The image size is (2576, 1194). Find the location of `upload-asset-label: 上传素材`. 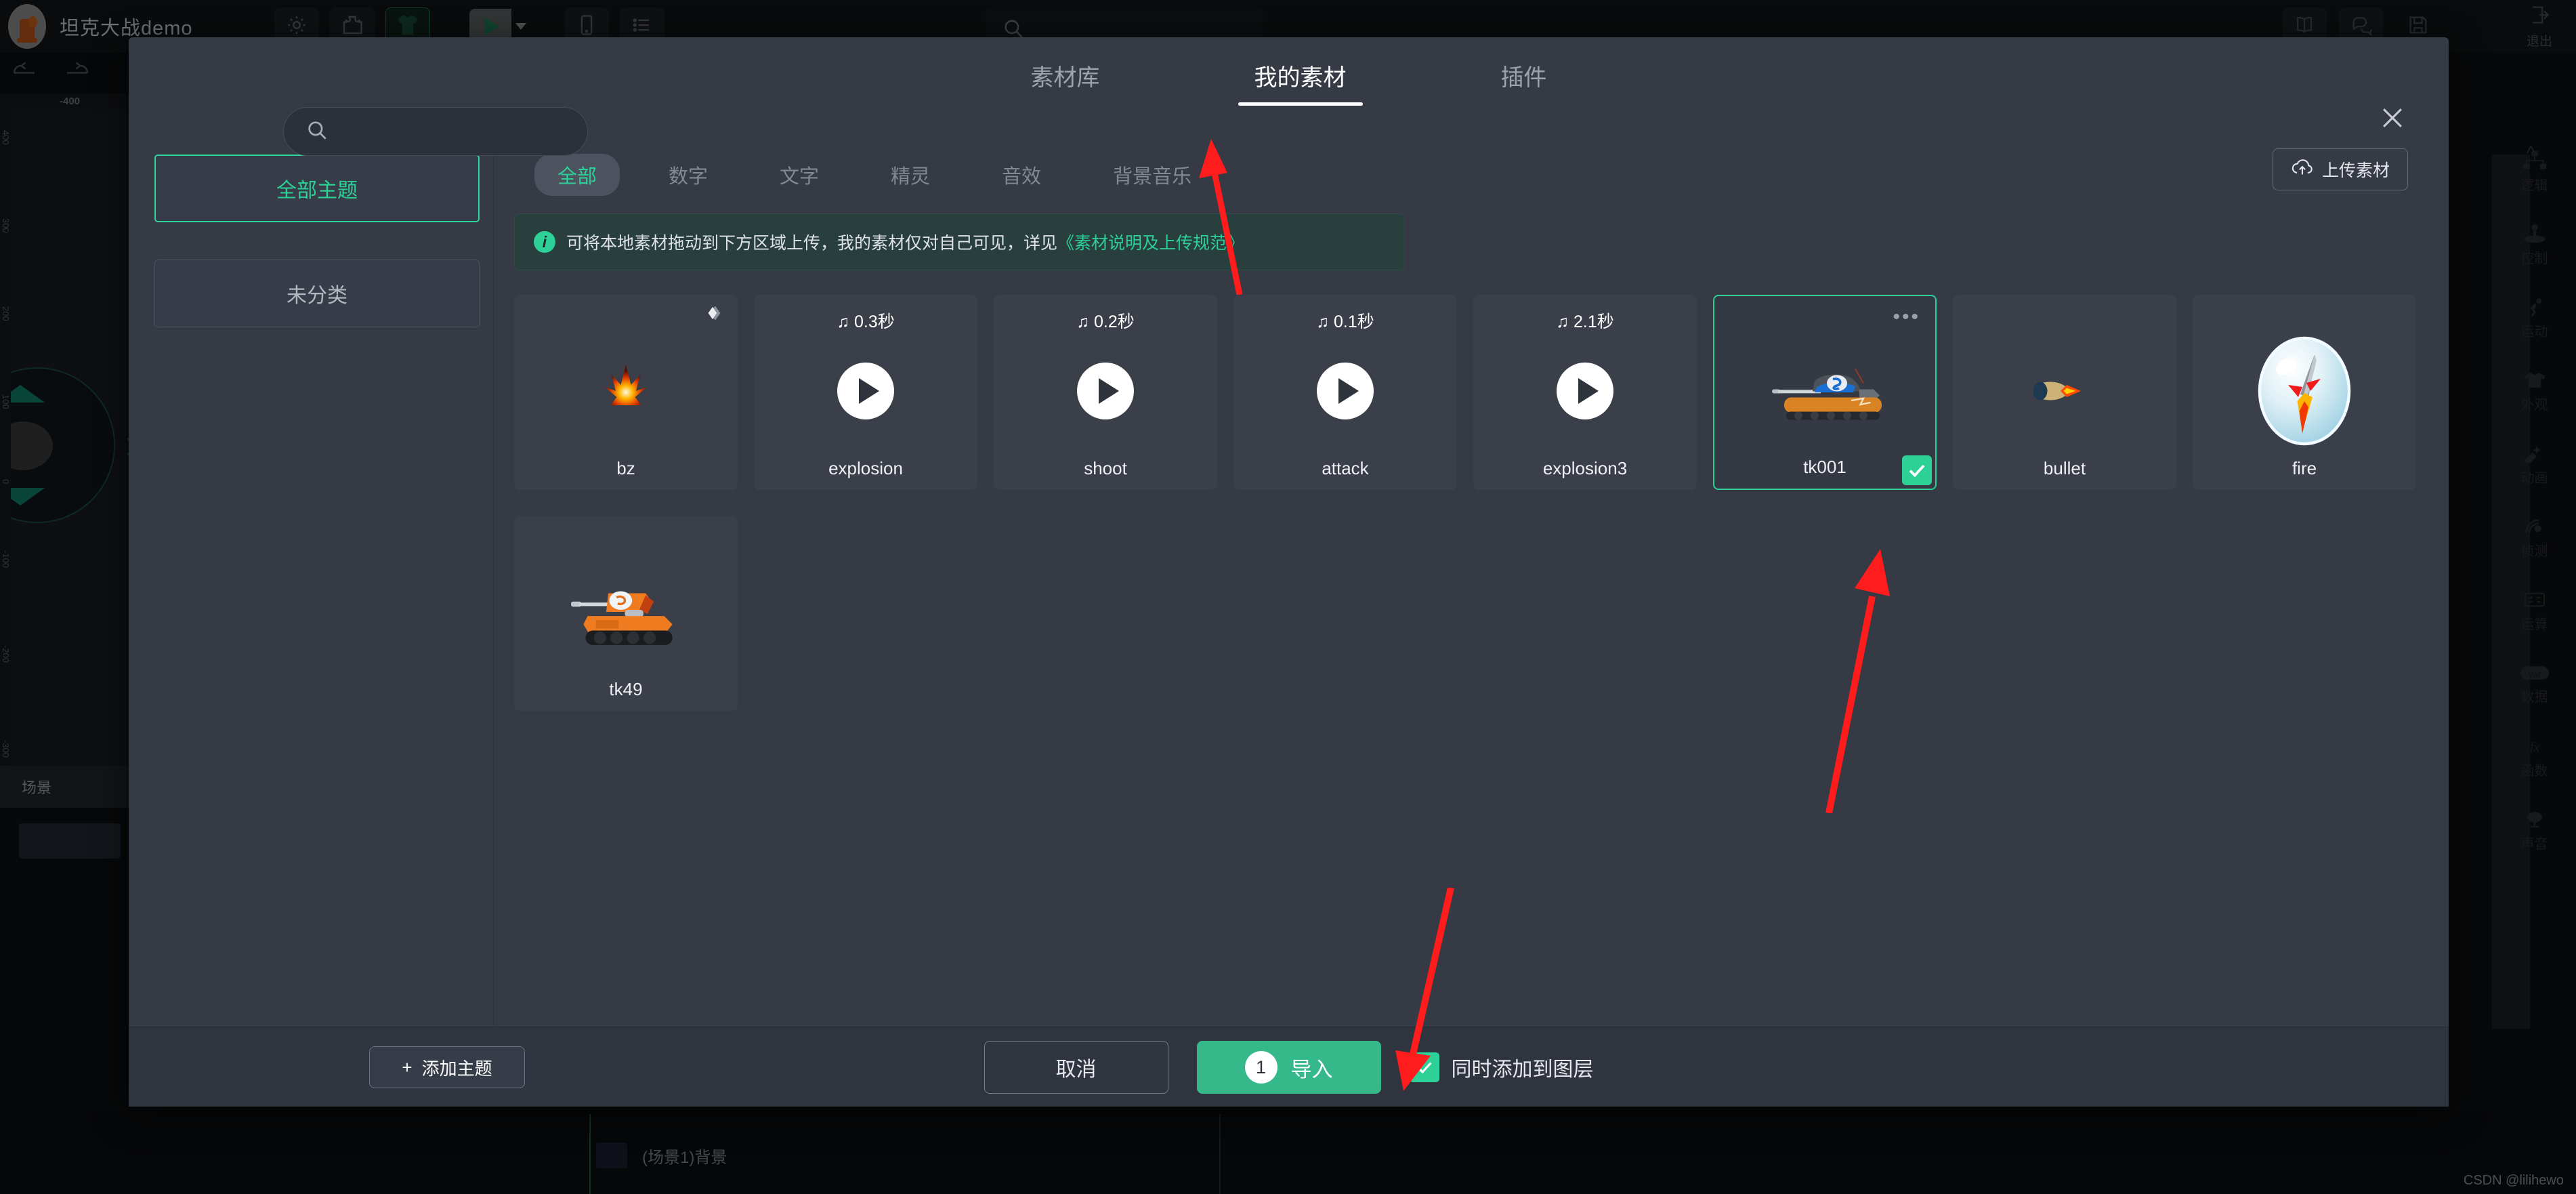

upload-asset-label: 上传素材 is located at coordinates (2355, 170).